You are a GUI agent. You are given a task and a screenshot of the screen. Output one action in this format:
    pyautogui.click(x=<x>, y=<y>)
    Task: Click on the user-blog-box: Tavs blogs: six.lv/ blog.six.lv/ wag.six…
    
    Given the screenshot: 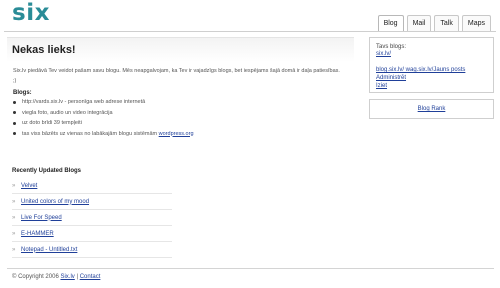 What is the action you would take?
    pyautogui.click(x=431, y=65)
    